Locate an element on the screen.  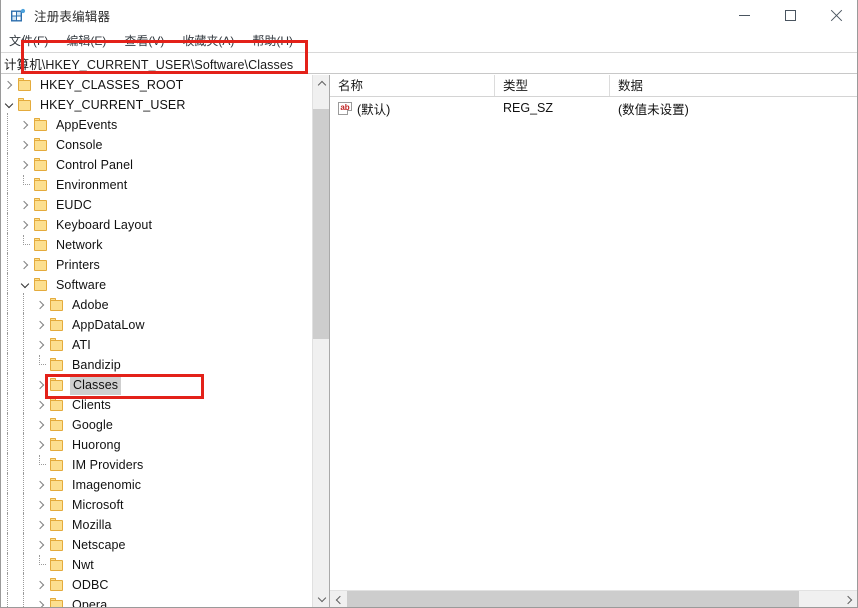
tree-item-netscape: Netscape is located at coordinates (156, 545).